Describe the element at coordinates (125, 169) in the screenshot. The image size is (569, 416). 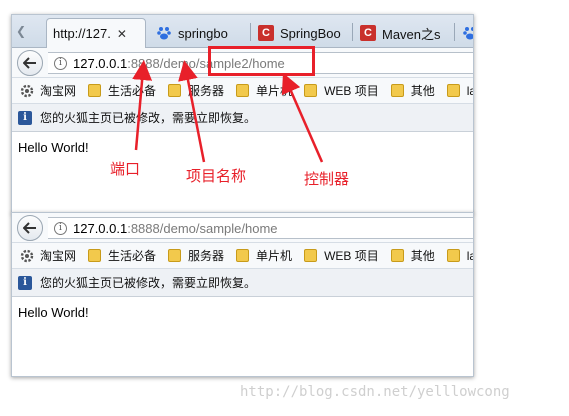
I see `port-label: 端口` at that location.